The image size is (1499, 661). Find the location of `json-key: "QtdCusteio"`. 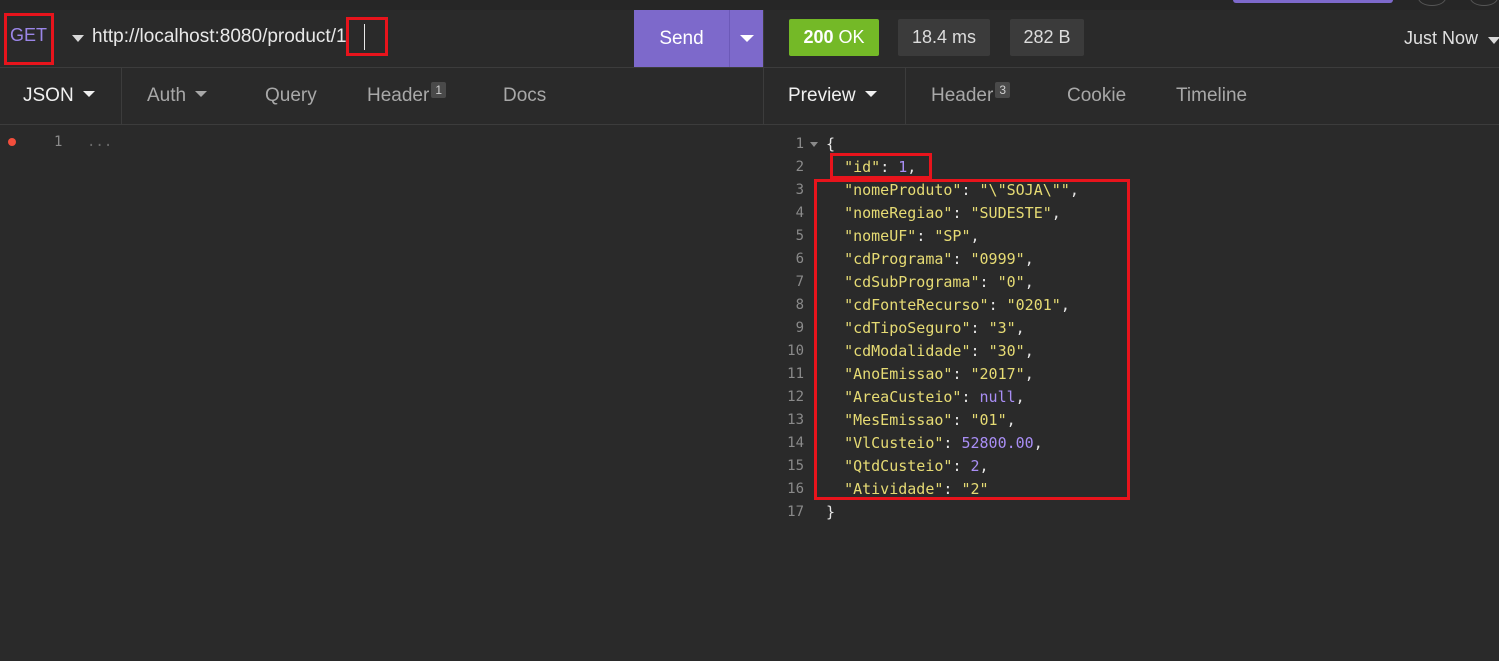

json-key: "QtdCusteio" is located at coordinates (898, 466).